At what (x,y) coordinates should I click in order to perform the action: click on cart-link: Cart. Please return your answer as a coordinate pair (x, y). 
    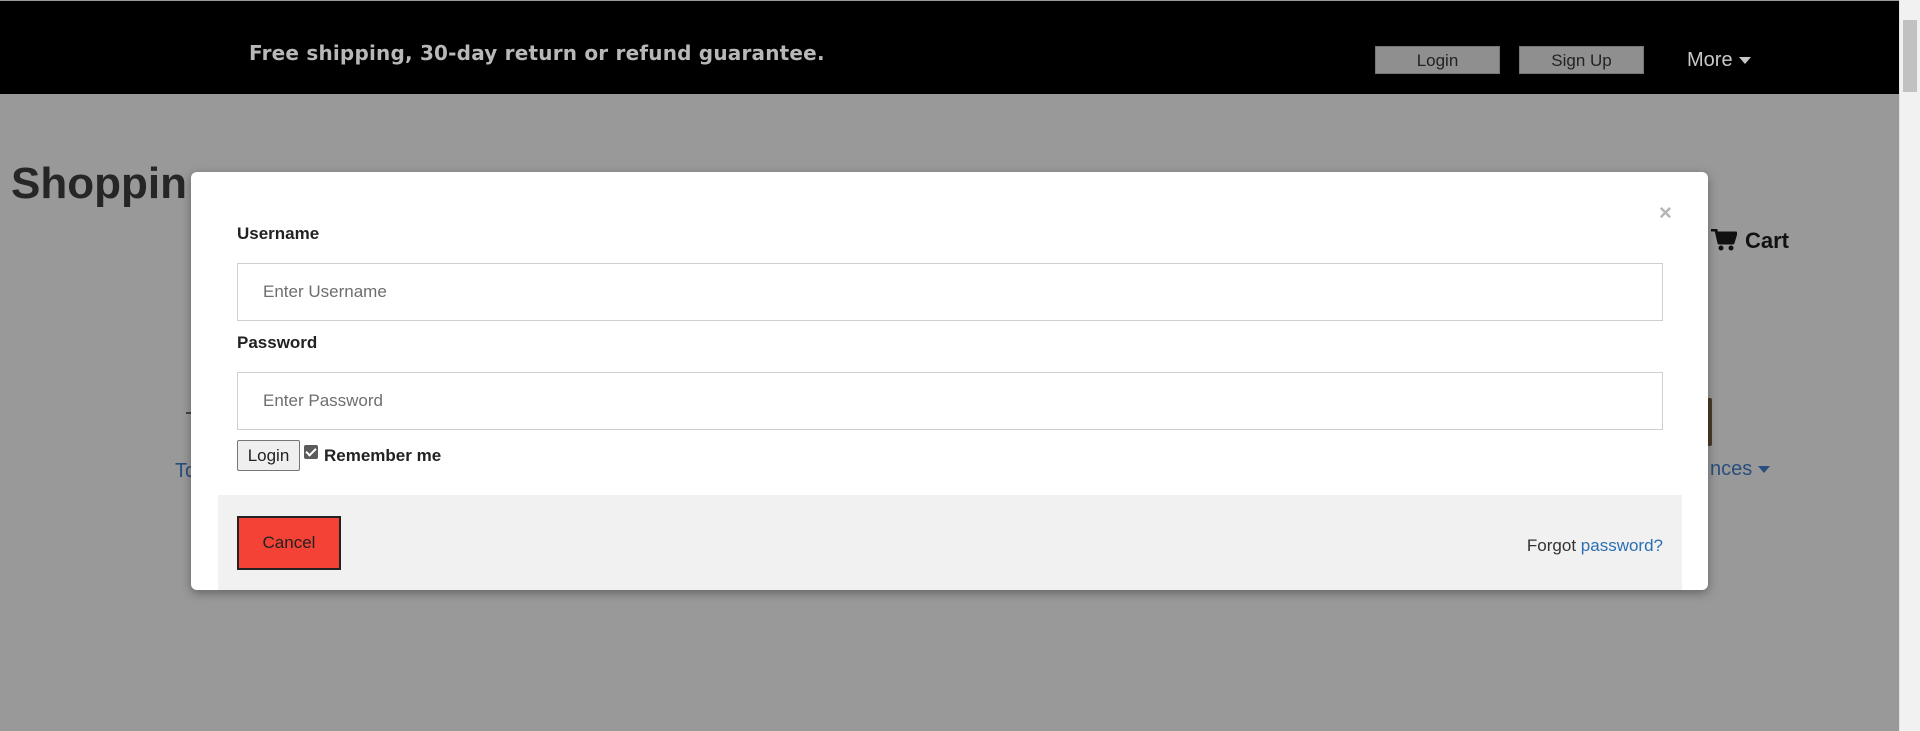
    Looking at the image, I should click on (1750, 241).